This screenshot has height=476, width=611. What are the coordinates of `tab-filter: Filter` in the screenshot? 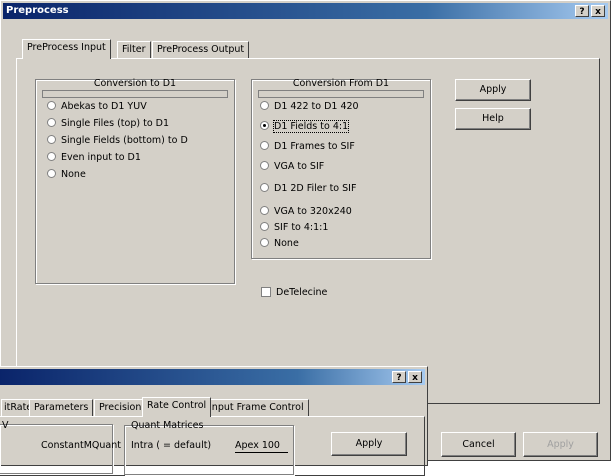 It's located at (134, 50).